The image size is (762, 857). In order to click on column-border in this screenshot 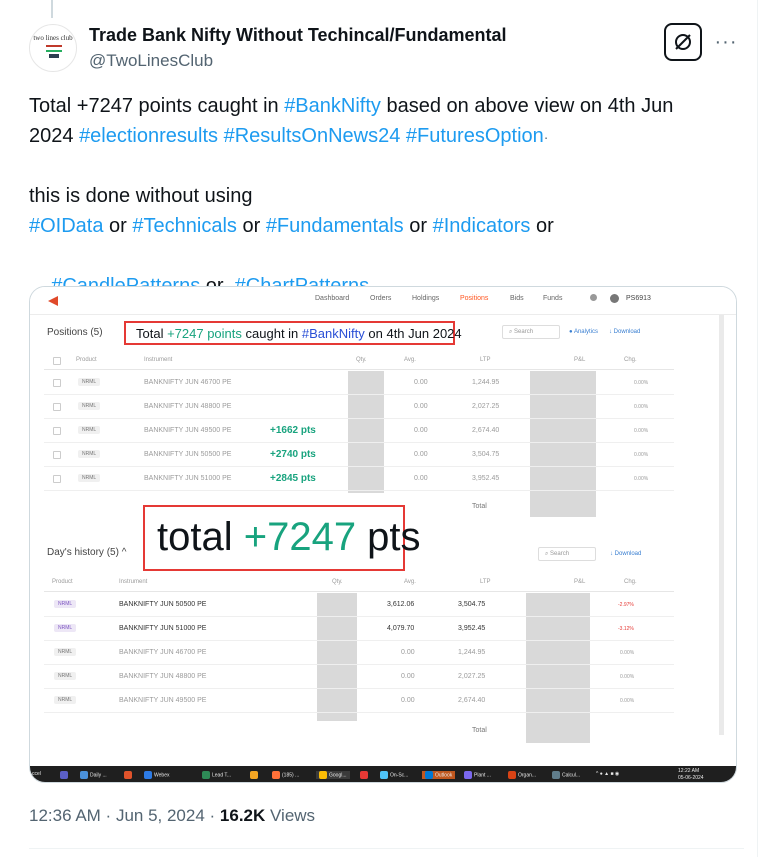, I will do `click(757, 428)`.